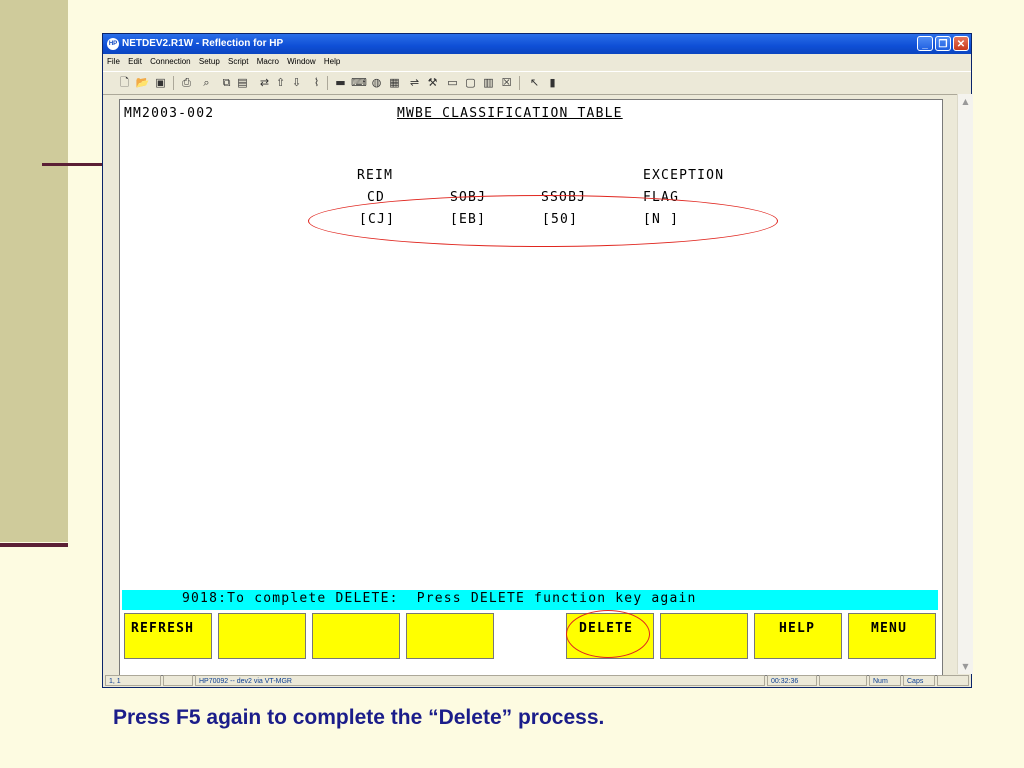  I want to click on terminal-icon: ▦, so click(394, 82).